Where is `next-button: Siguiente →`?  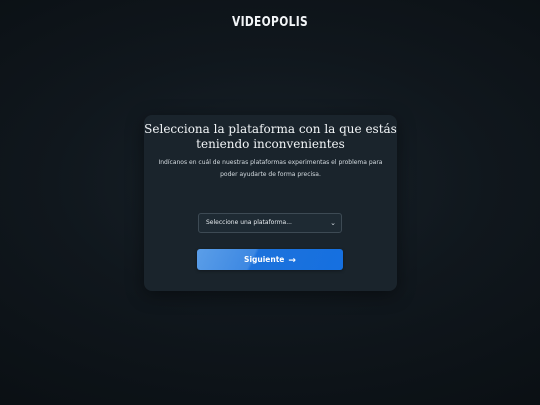
next-button: Siguiente → is located at coordinates (270, 259).